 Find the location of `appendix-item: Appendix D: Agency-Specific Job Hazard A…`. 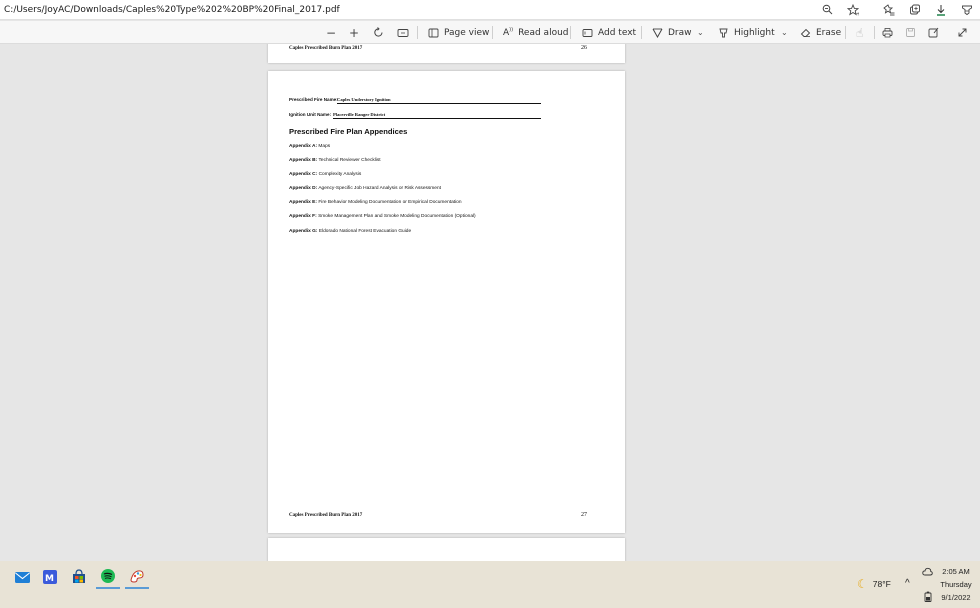

appendix-item: Appendix D: Agency-Specific Job Hazard A… is located at coordinates (365, 188).